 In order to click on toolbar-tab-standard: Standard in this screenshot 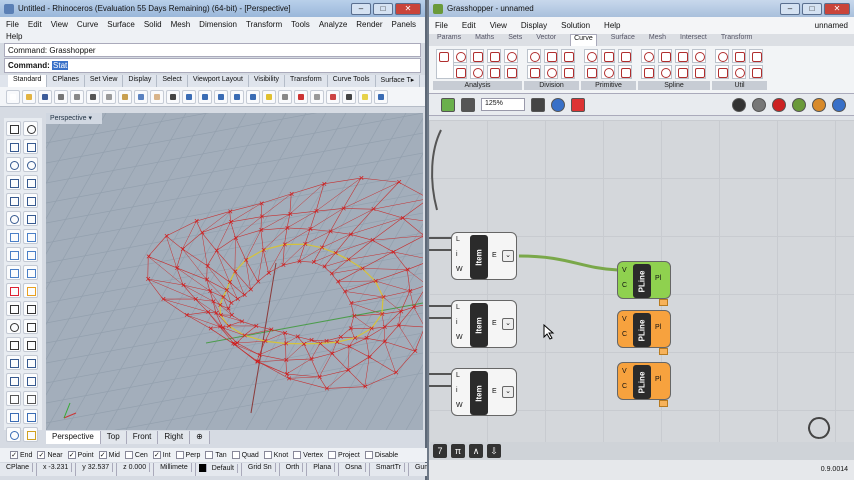, I will do `click(28, 81)`.